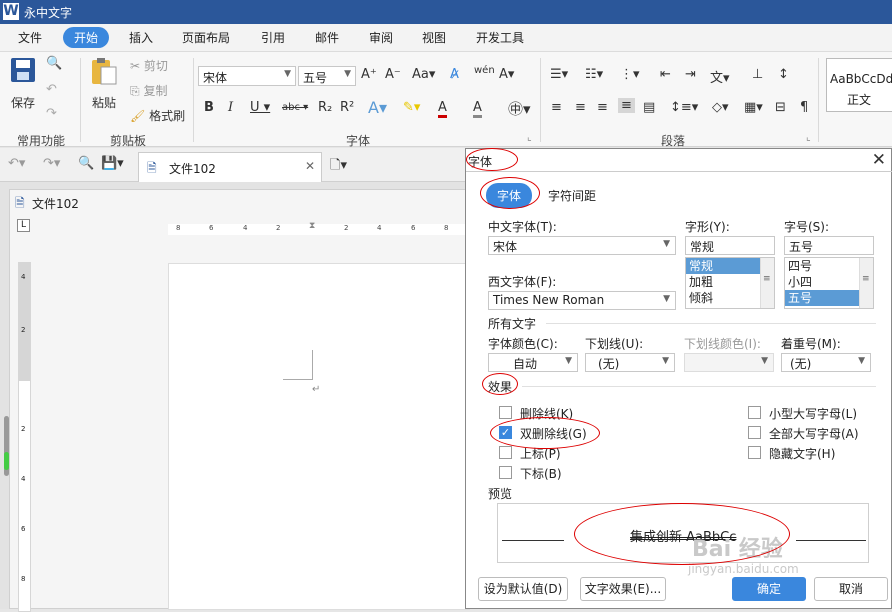 The image size is (892, 612). Describe the element at coordinates (325, 107) in the screenshot. I see `subscript-icon: R₂` at that location.